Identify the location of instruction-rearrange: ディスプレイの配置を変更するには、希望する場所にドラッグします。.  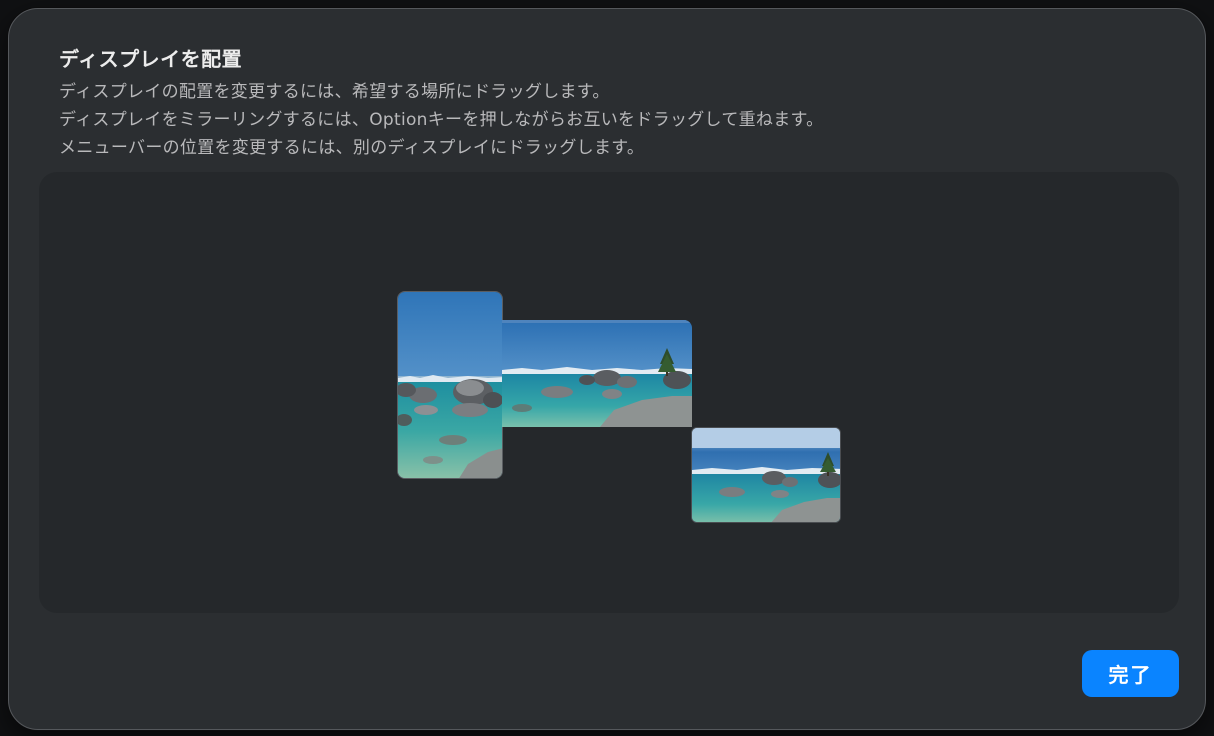
(334, 92).